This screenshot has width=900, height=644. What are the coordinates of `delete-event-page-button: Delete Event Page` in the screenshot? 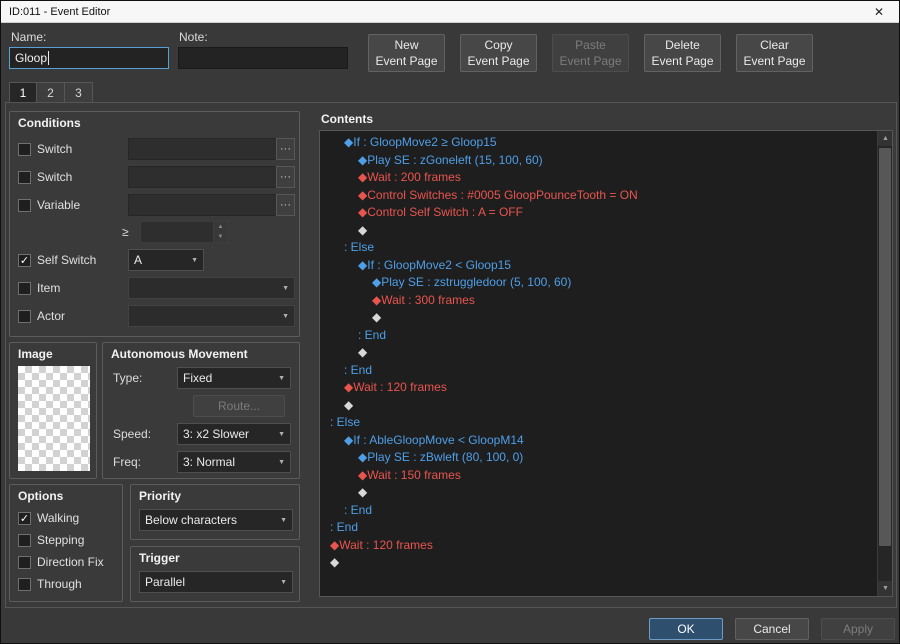 It's located at (682, 53).